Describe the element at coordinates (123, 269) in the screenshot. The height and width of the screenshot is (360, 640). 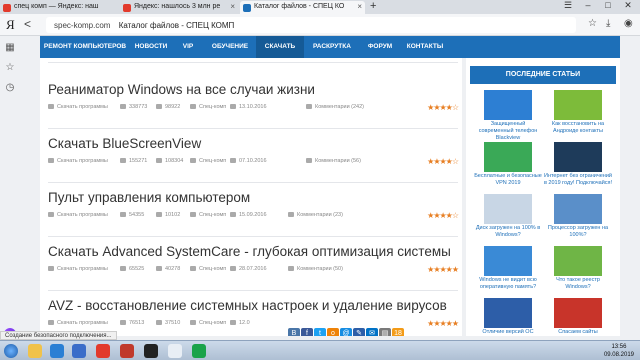
I see `views-icon` at that location.